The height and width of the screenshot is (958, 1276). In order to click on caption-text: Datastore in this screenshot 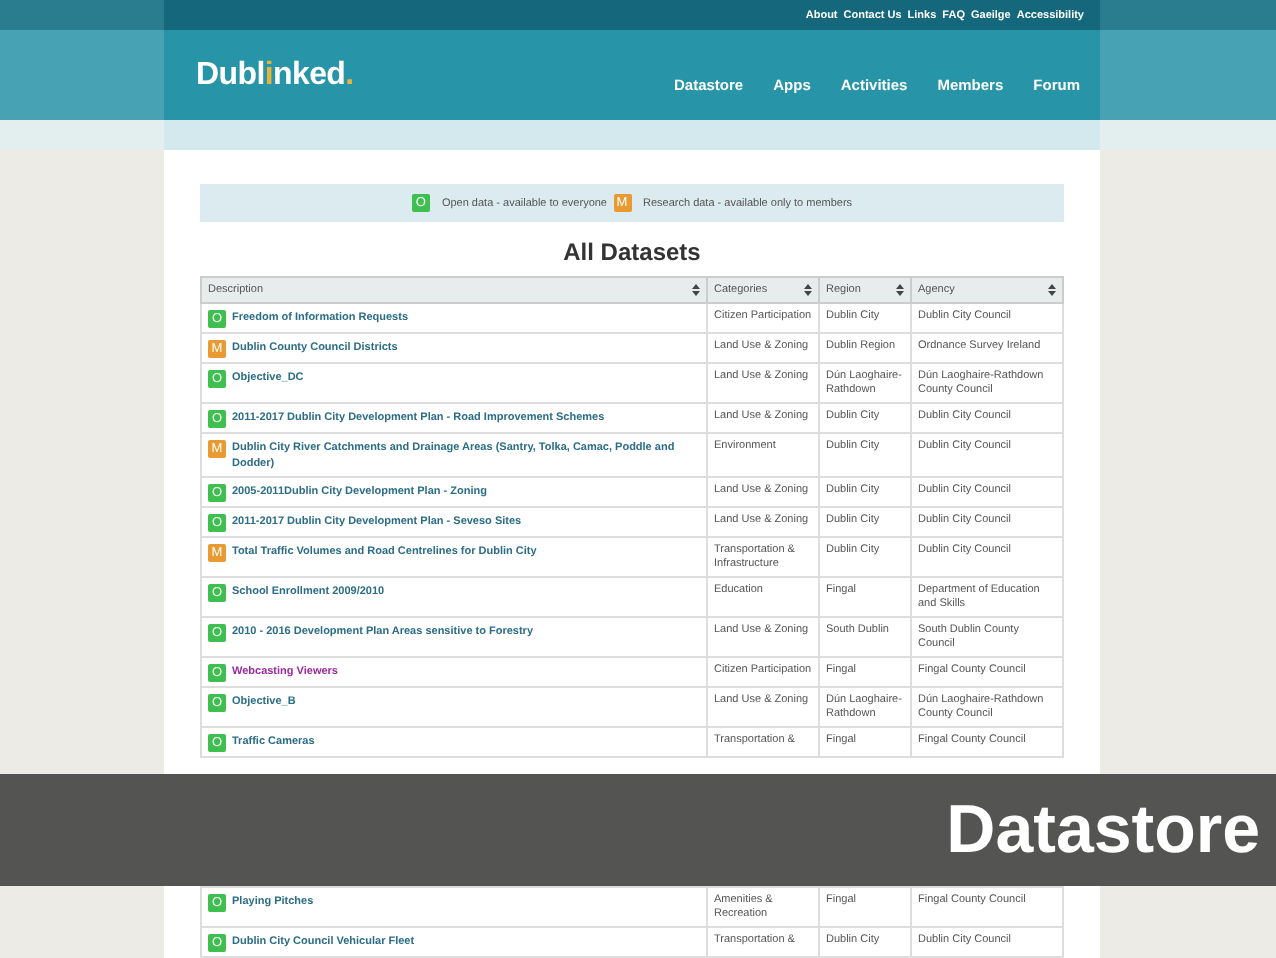, I will do `click(1103, 830)`.